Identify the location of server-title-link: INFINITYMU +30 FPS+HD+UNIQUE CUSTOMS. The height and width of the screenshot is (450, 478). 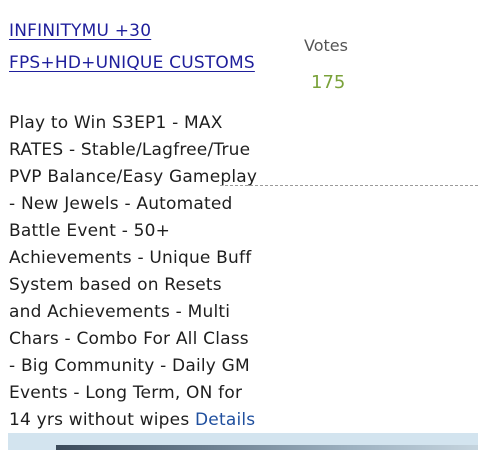
(134, 47).